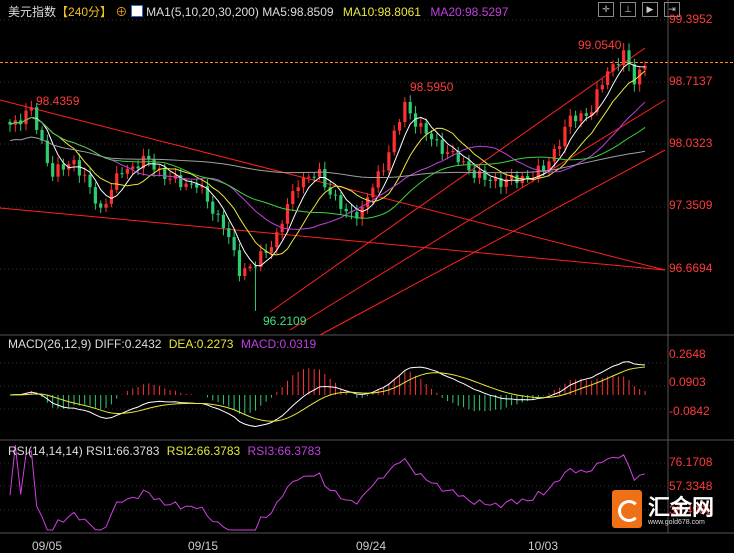 This screenshot has height=553, width=734. I want to click on annotation-high-mid: 98.5950, so click(432, 87).